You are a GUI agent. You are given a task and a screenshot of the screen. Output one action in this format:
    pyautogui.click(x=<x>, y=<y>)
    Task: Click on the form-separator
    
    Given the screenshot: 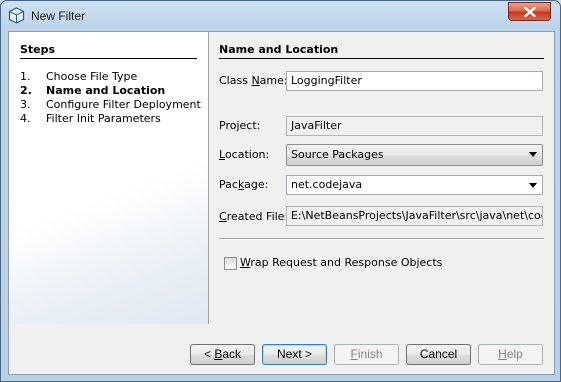 What is the action you would take?
    pyautogui.click(x=381, y=239)
    